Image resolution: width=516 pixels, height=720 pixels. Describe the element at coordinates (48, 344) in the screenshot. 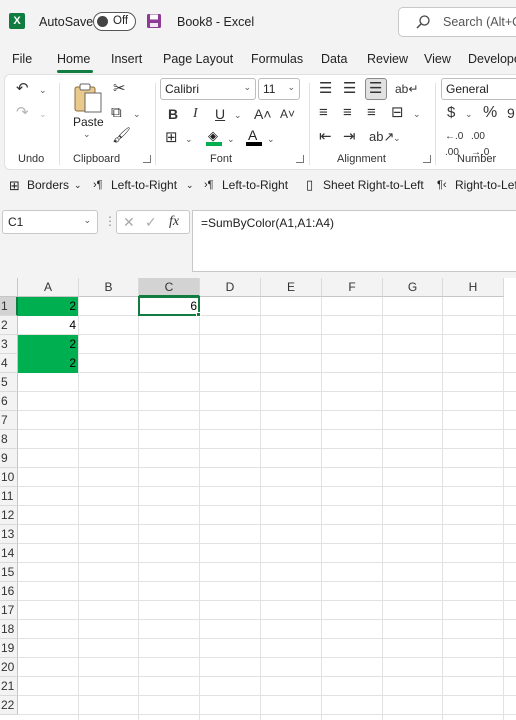

I see `cell-a3: 2` at that location.